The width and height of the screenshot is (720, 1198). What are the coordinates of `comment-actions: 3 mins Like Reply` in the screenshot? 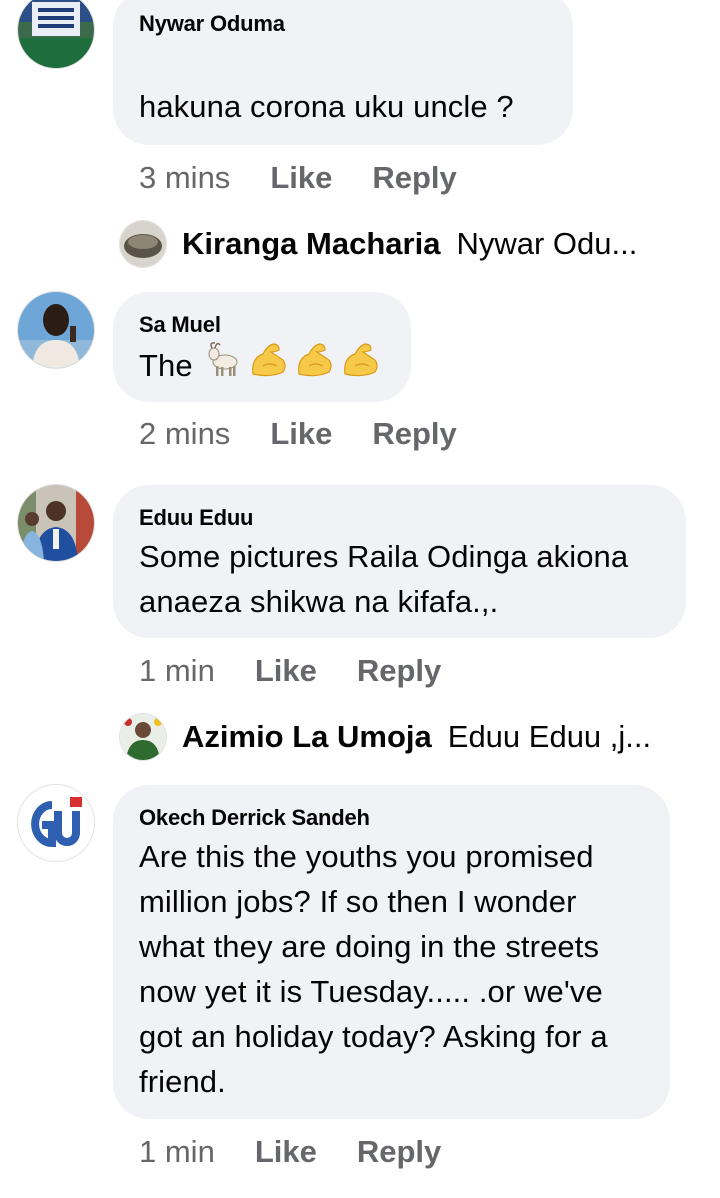 It's located at (318, 178).